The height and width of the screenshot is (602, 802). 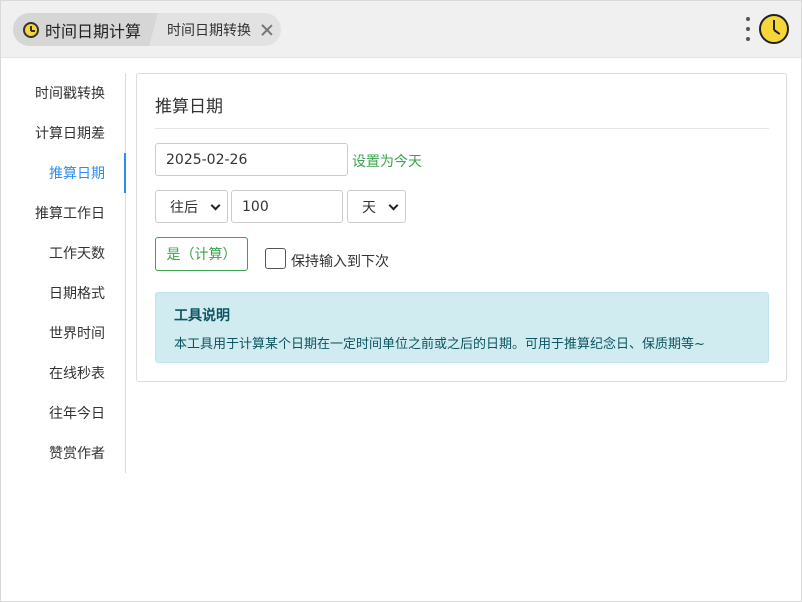 I want to click on more-vertical-icon, so click(x=748, y=29).